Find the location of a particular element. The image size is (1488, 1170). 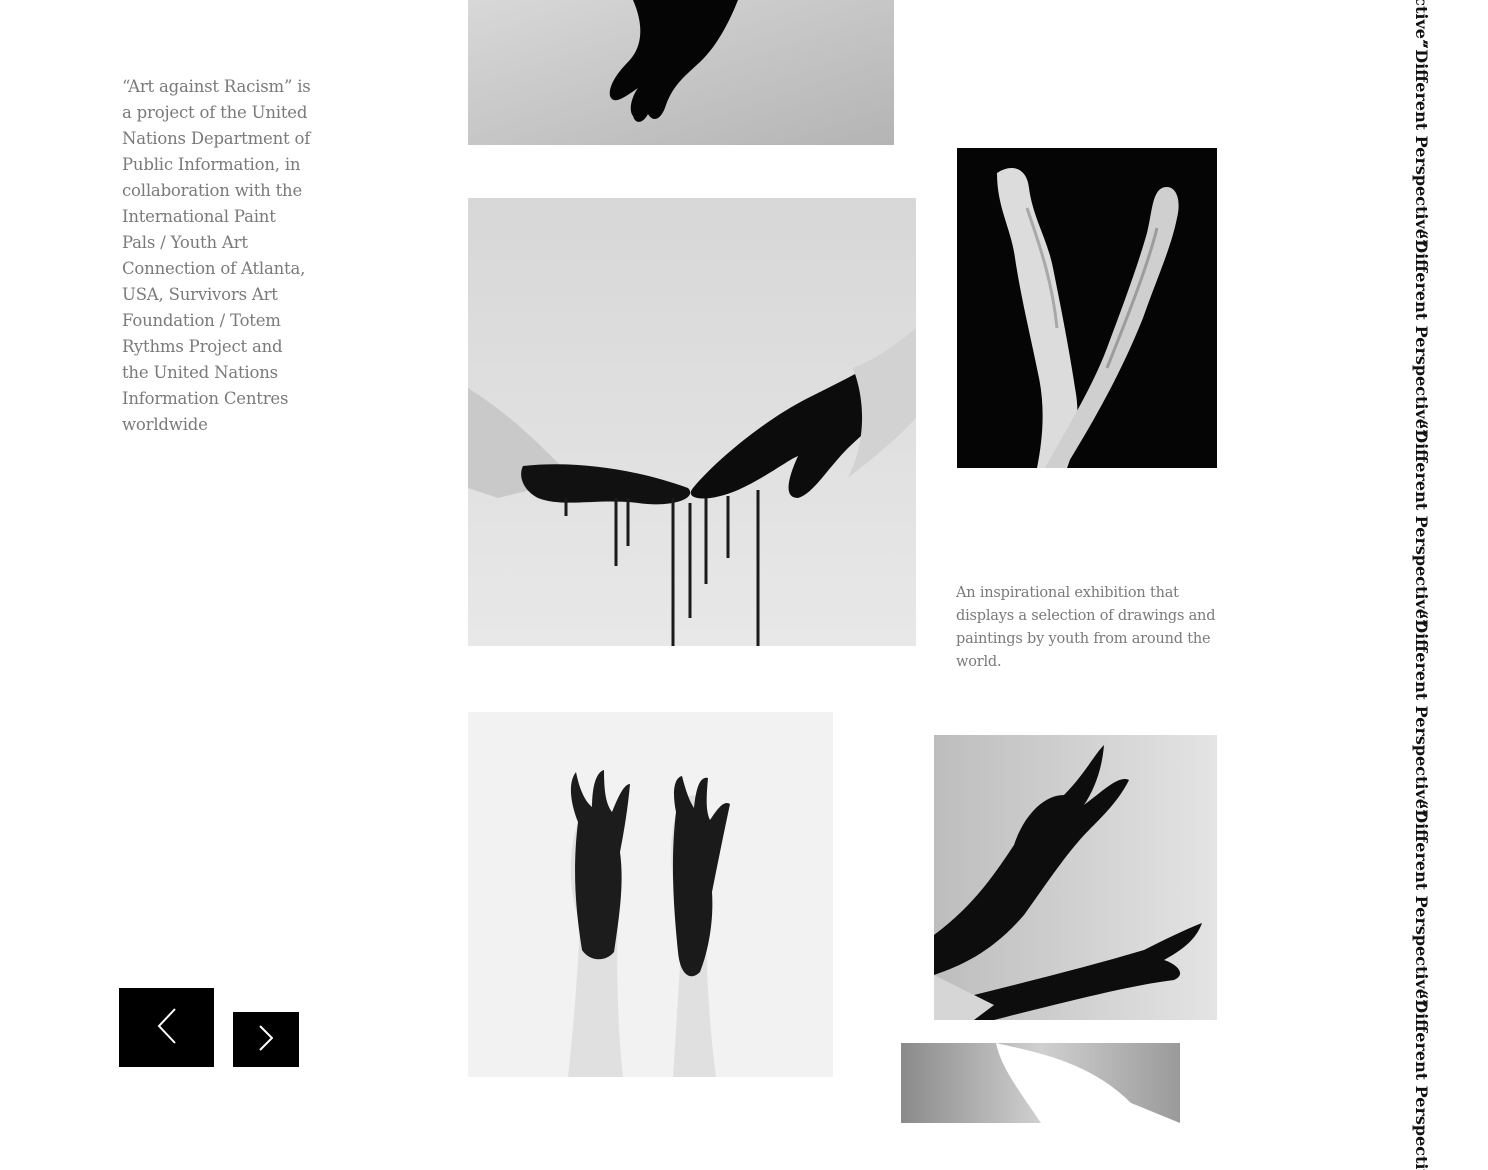

chevron-left-icon is located at coordinates (167, 1027).